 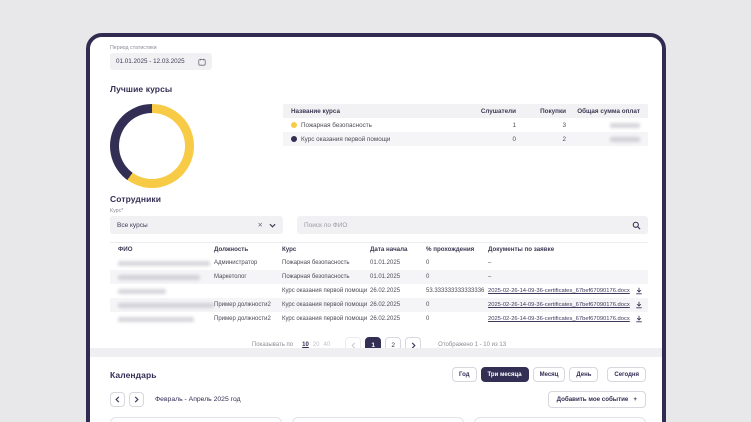 I want to click on employee-position: Администратор, so click(x=236, y=263).